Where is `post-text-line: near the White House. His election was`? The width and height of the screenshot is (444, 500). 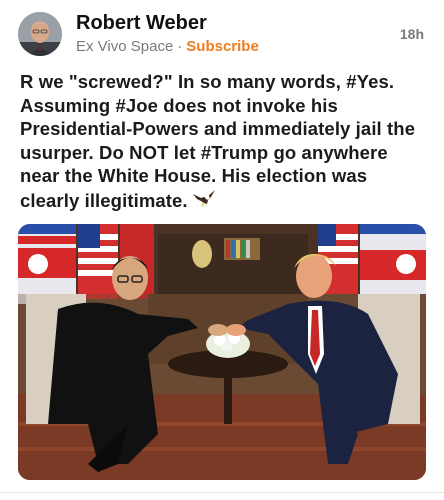 post-text-line: near the White House. His election was is located at coordinates (194, 176).